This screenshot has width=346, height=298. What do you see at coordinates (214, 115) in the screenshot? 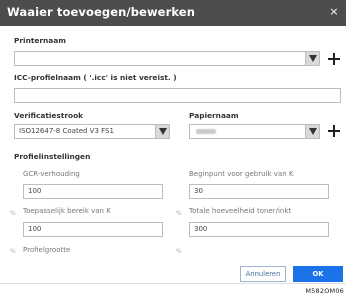
I see `paper-name-label: Papiernaam` at bounding box center [214, 115].